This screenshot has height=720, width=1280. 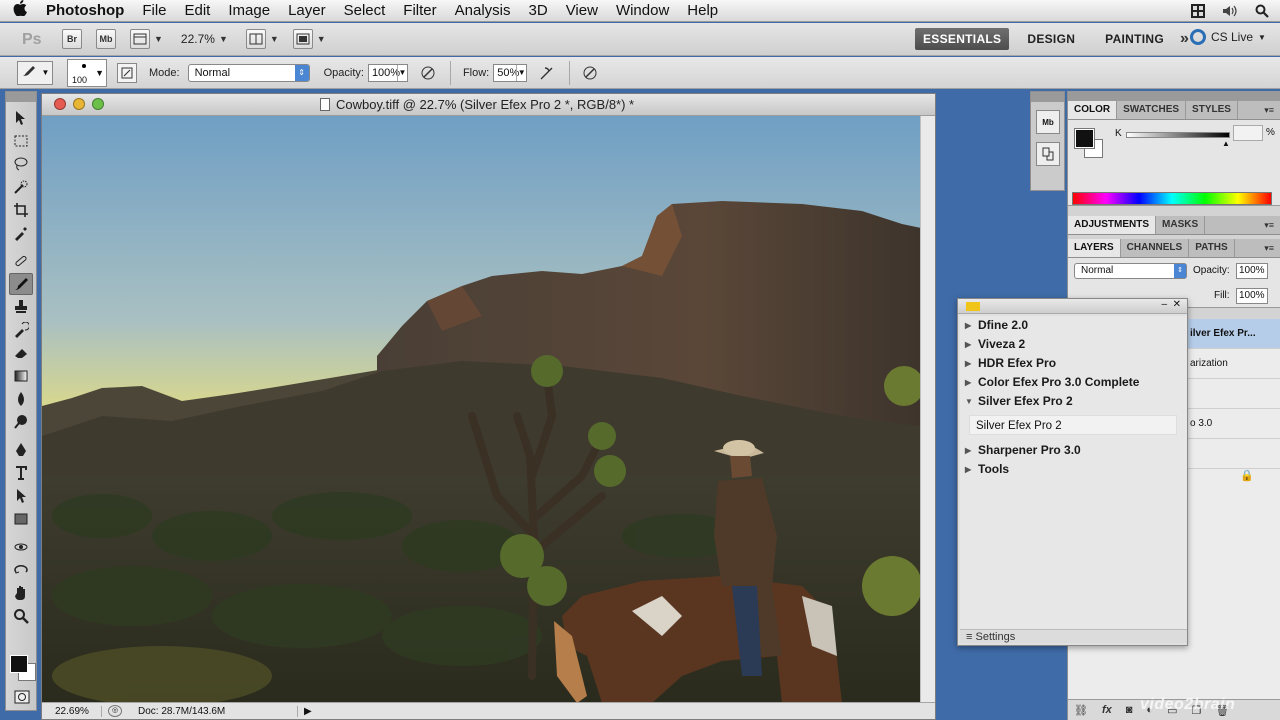 What do you see at coordinates (1130, 271) in the screenshot?
I see `layer-blend-mode-select: Normal ⇕` at bounding box center [1130, 271].